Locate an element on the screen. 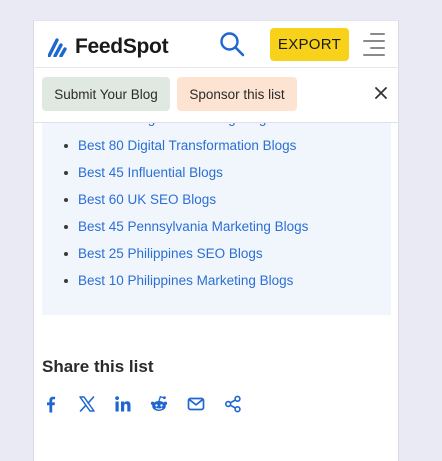  email-icon is located at coordinates (196, 404).